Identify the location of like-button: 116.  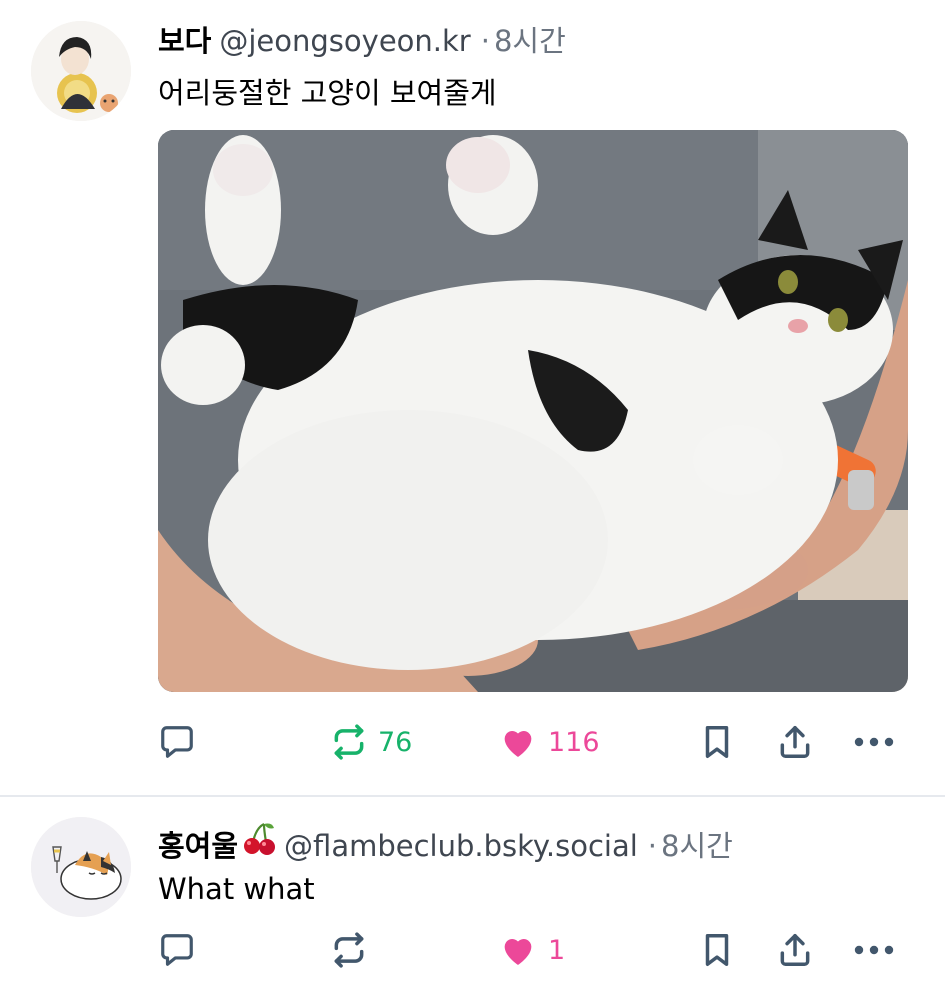
(549, 742).